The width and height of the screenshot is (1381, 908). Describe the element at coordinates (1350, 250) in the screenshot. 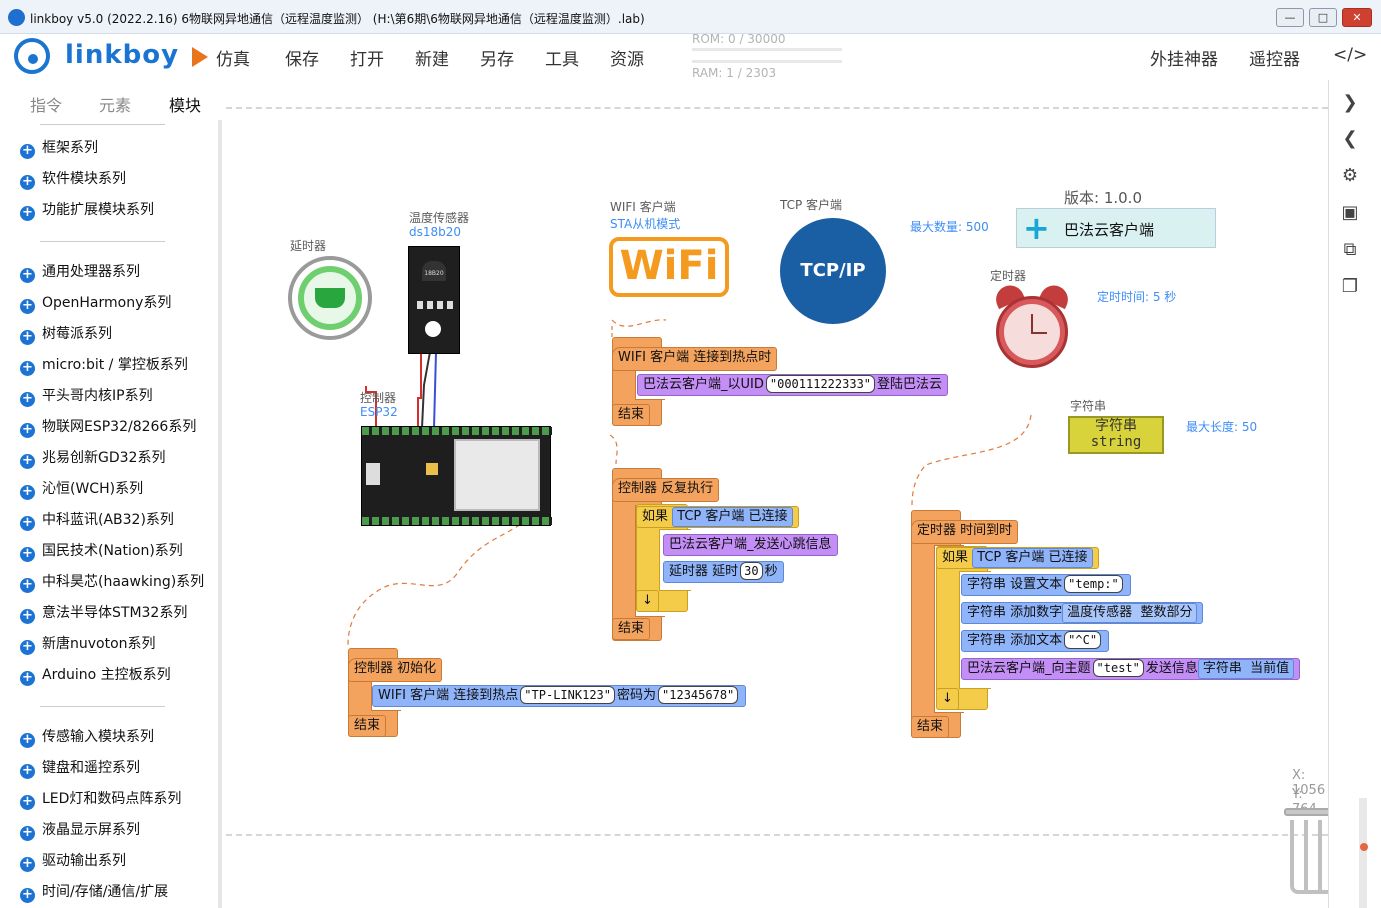

I see `export-icon: ⧉` at that location.